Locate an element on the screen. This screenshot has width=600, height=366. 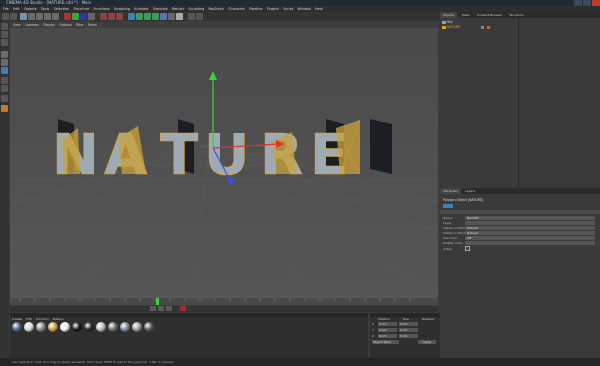
coord-row-y: Y0 cm 0 cm is located at coordinates (405, 330).